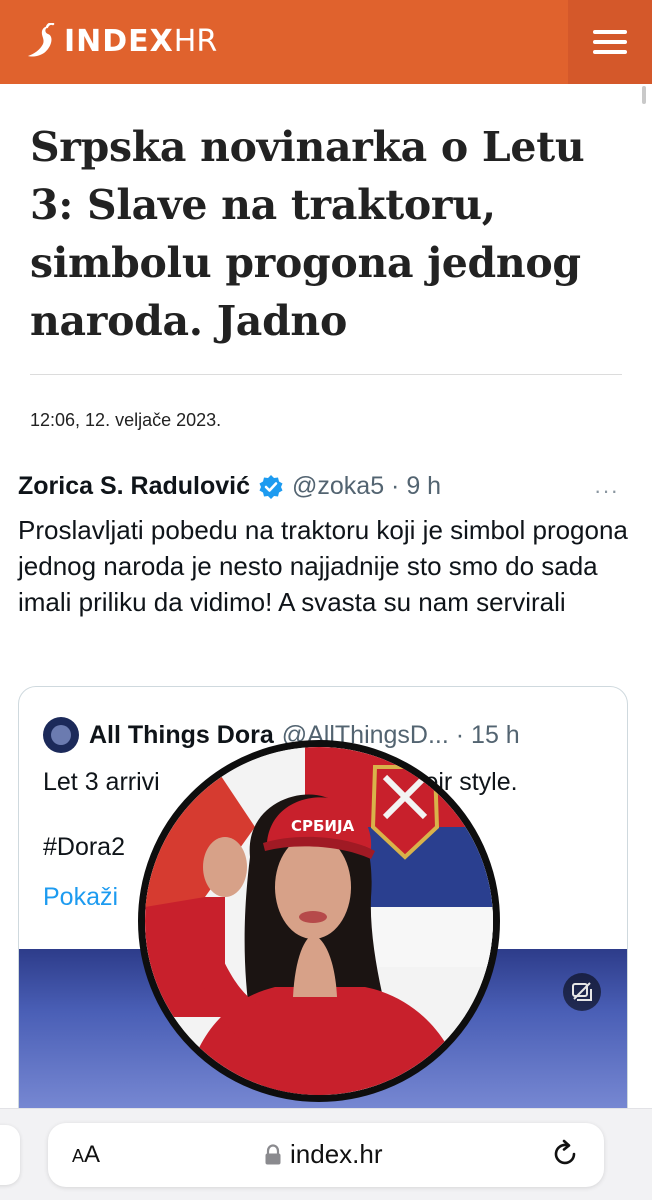 This screenshot has width=652, height=1200. I want to click on address-bar: AA index.hr, so click(326, 1155).